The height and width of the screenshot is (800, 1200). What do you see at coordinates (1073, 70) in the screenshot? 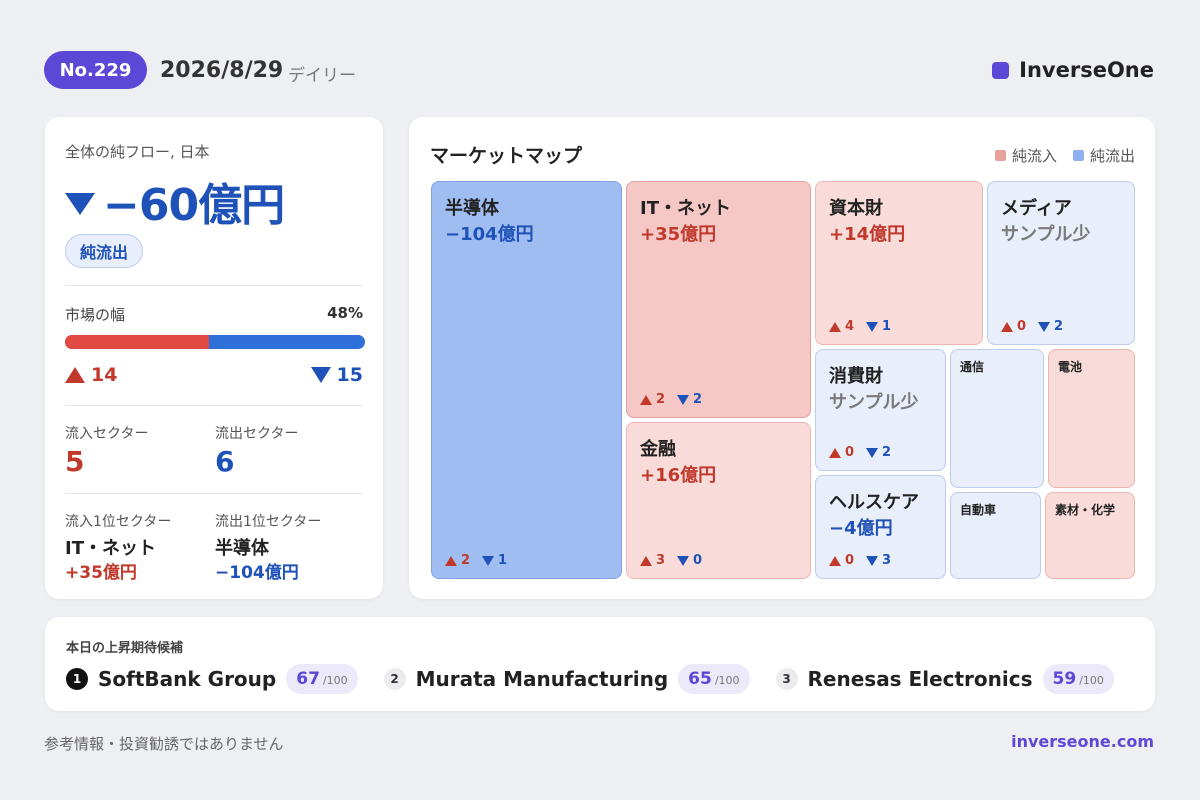
I see `brand: InverseOne` at bounding box center [1073, 70].